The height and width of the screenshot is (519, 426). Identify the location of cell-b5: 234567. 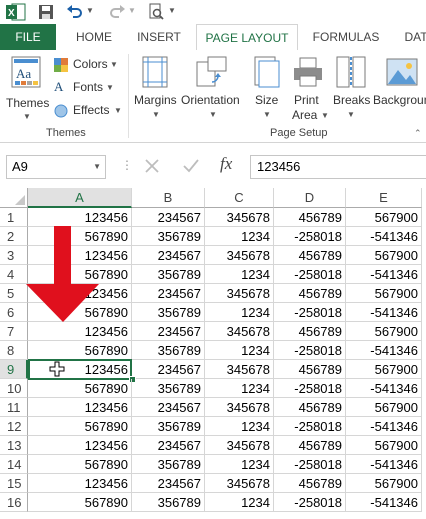
(168, 293).